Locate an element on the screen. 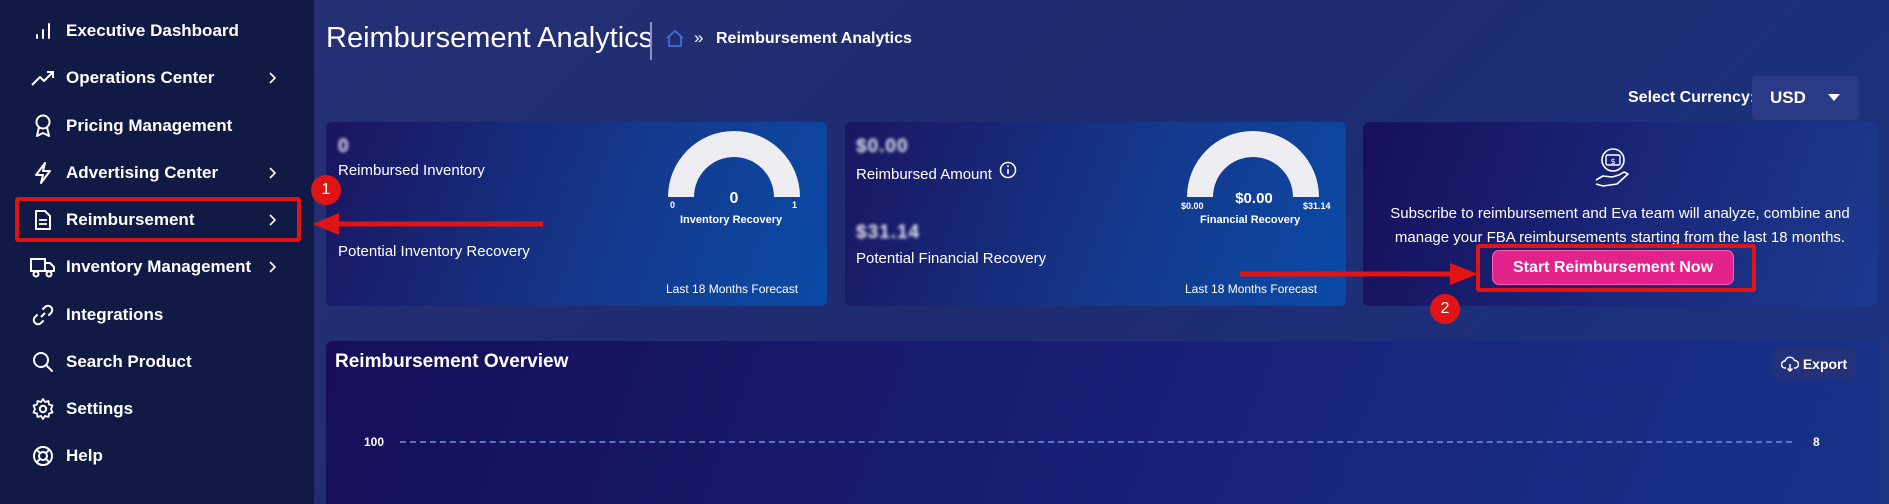 The width and height of the screenshot is (1889, 504). sidebar-item-integrations: Integrations is located at coordinates (150, 315).